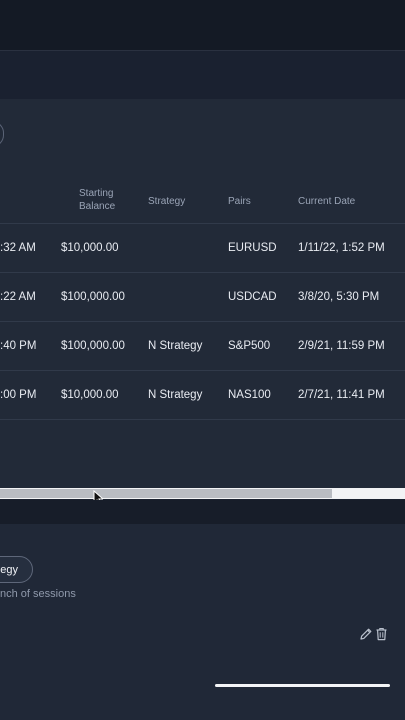 The width and height of the screenshot is (405, 720). Describe the element at coordinates (97, 206) in the screenshot. I see `header-text-line2: Balance` at that location.